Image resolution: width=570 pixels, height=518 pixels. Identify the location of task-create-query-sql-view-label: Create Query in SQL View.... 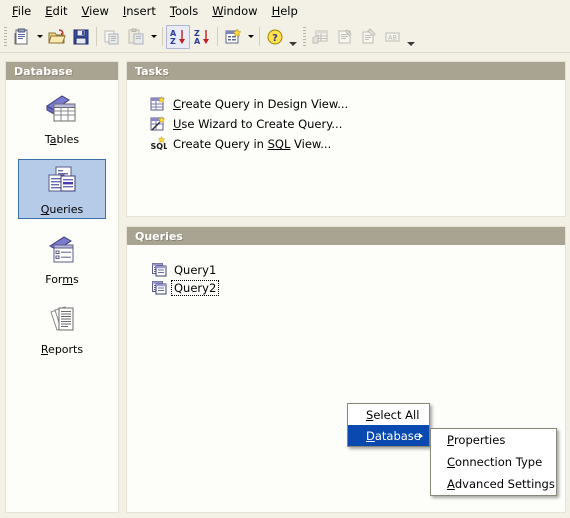
(252, 144).